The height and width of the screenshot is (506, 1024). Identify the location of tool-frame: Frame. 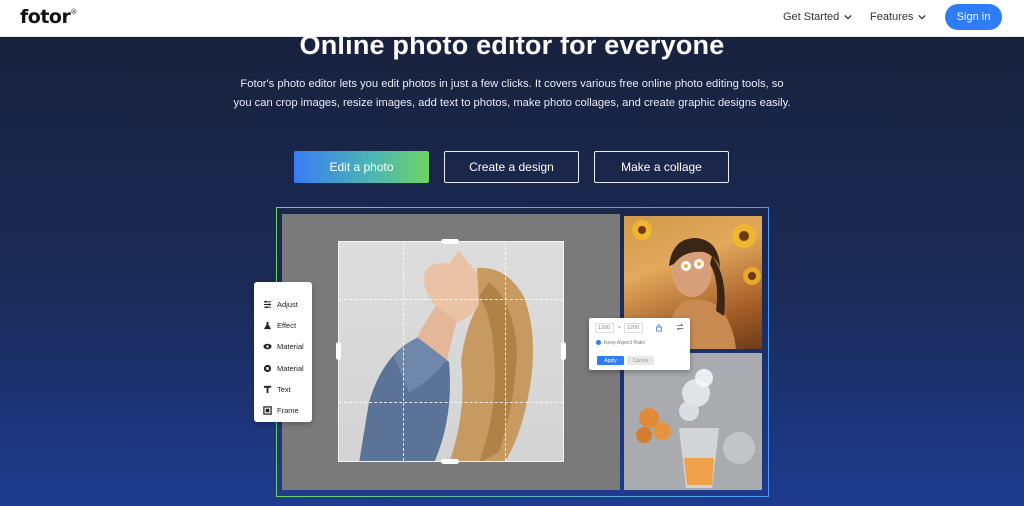
(283, 410).